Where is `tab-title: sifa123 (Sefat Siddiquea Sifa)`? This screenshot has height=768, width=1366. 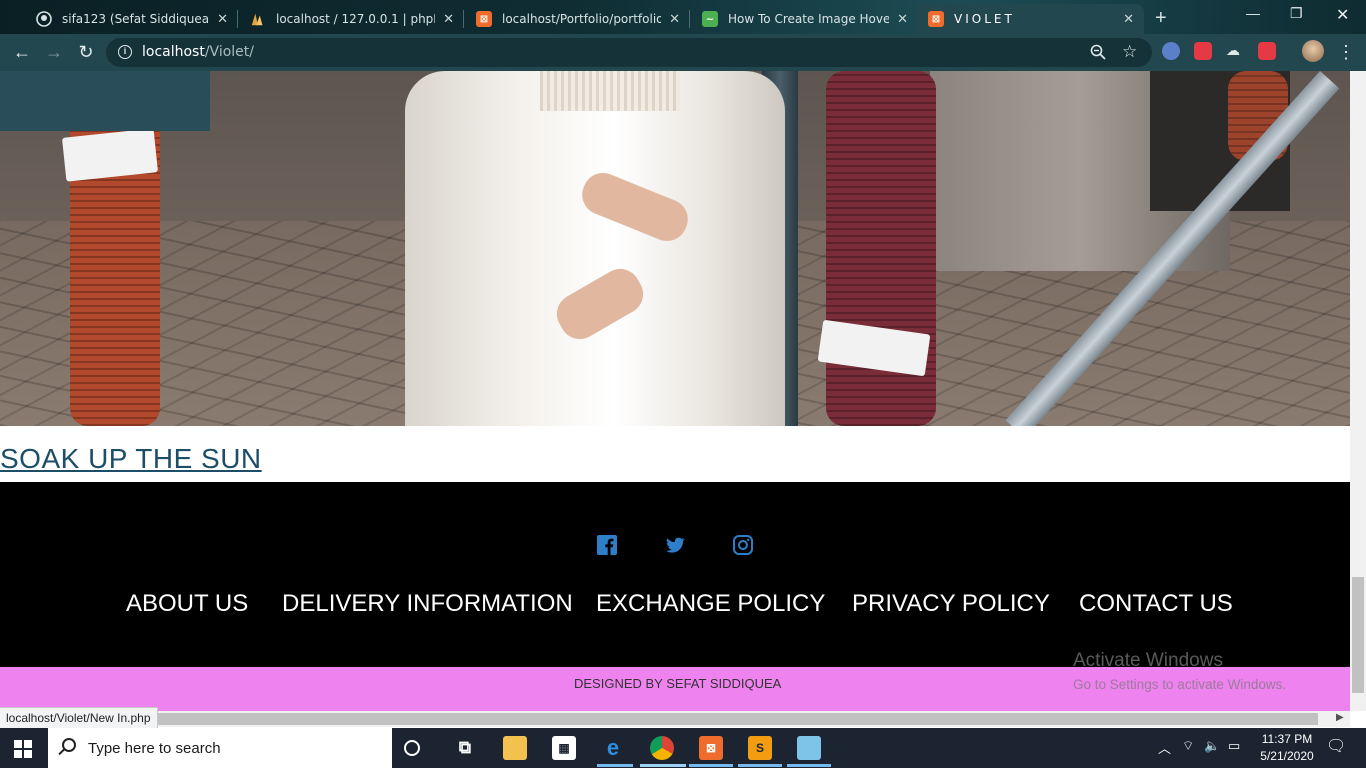
tab-title: sifa123 (Sefat Siddiquea Sifa) is located at coordinates (136, 19).